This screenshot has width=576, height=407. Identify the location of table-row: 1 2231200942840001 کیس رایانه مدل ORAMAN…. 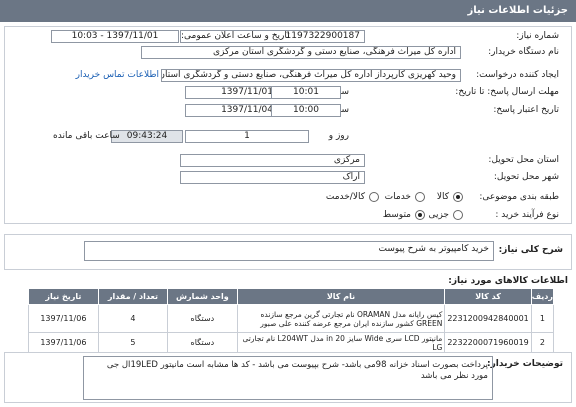
(291, 318).